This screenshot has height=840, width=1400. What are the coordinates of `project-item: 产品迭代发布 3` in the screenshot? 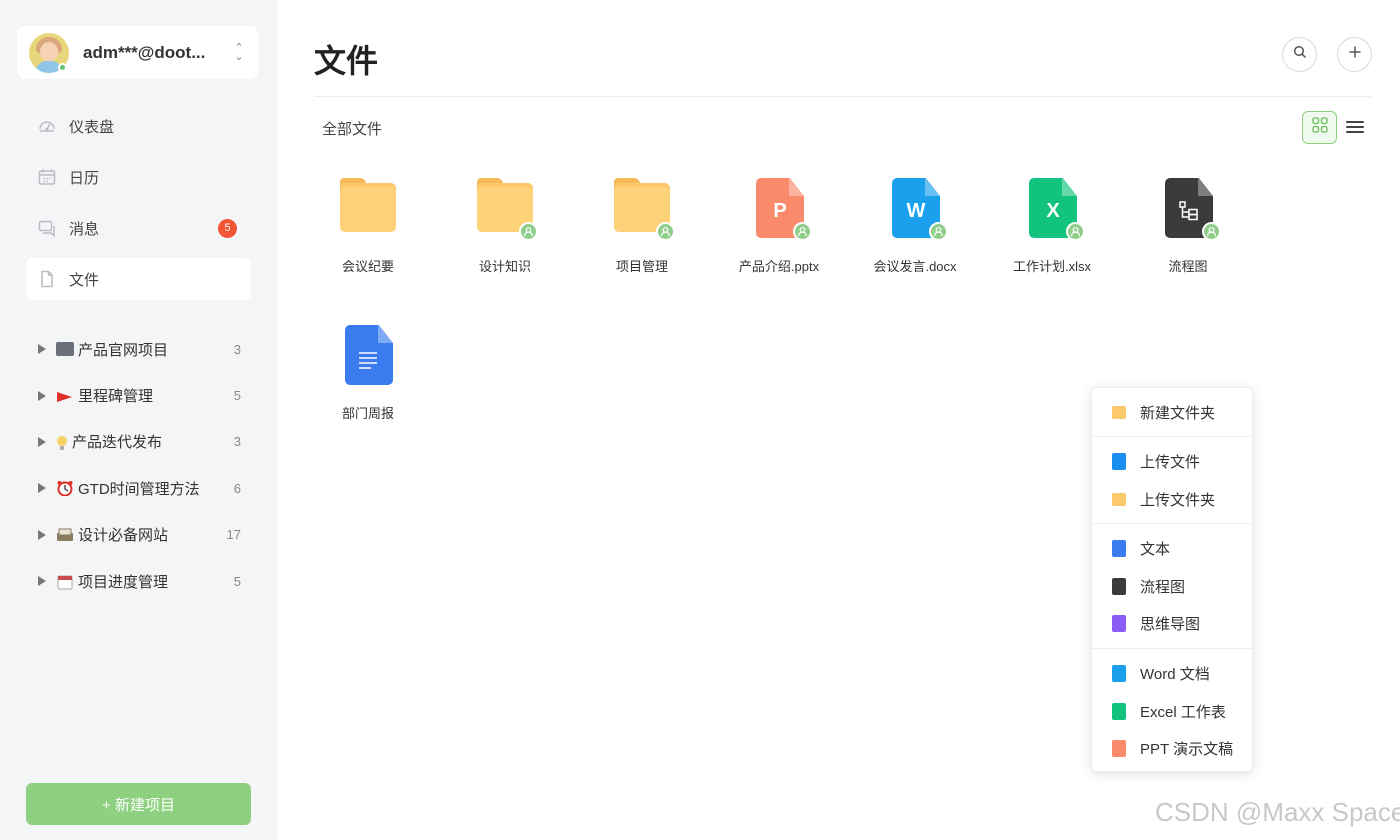 It's located at (138, 442).